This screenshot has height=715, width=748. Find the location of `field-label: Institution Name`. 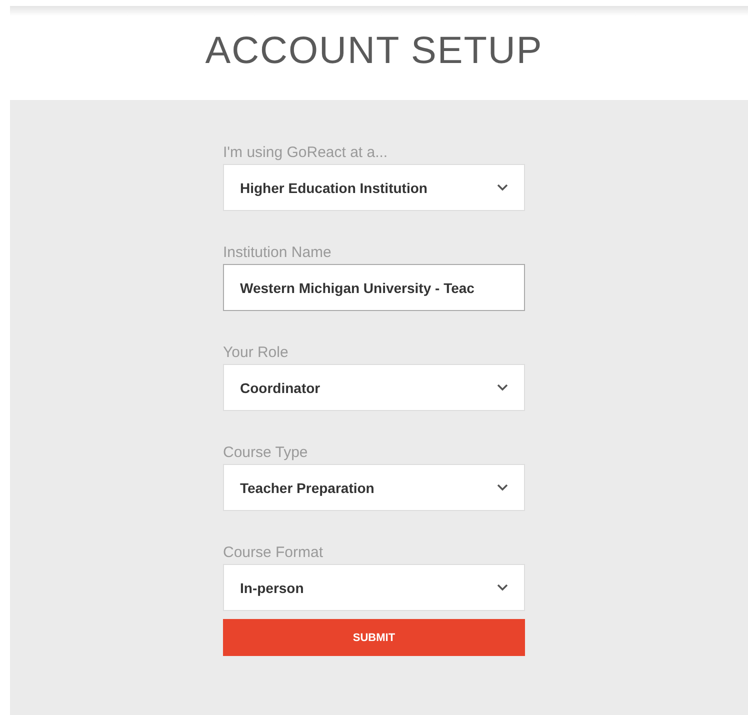

field-label: Institution Name is located at coordinates (277, 253).